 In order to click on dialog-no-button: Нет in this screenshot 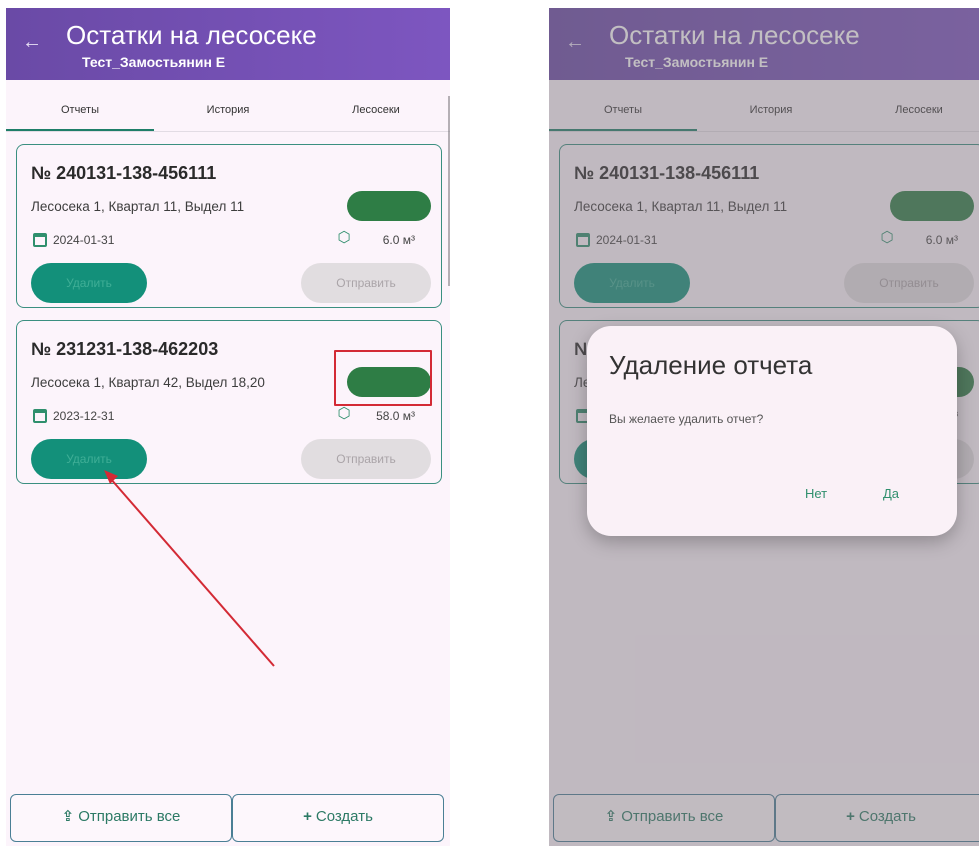, I will do `click(816, 493)`.